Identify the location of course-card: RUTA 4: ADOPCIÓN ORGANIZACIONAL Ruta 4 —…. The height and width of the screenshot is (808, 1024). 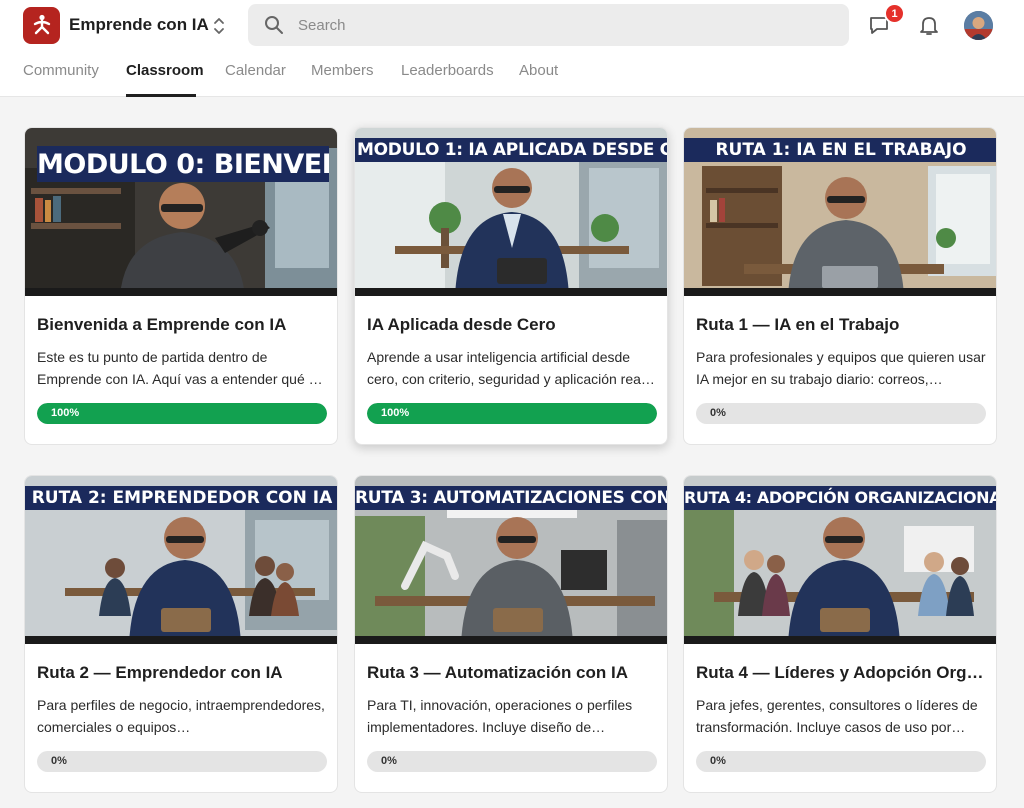
(840, 634).